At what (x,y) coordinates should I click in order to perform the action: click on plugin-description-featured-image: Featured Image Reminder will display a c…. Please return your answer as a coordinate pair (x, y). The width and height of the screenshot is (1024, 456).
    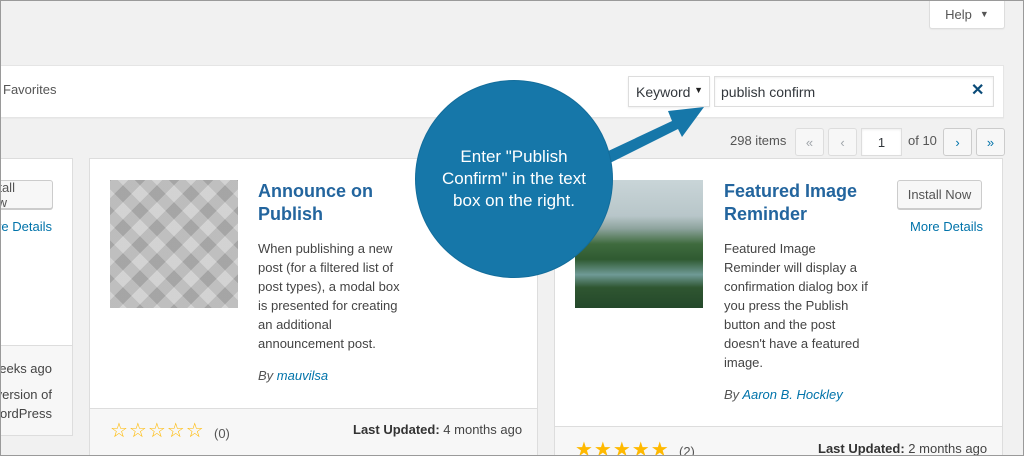
    Looking at the image, I should click on (796, 305).